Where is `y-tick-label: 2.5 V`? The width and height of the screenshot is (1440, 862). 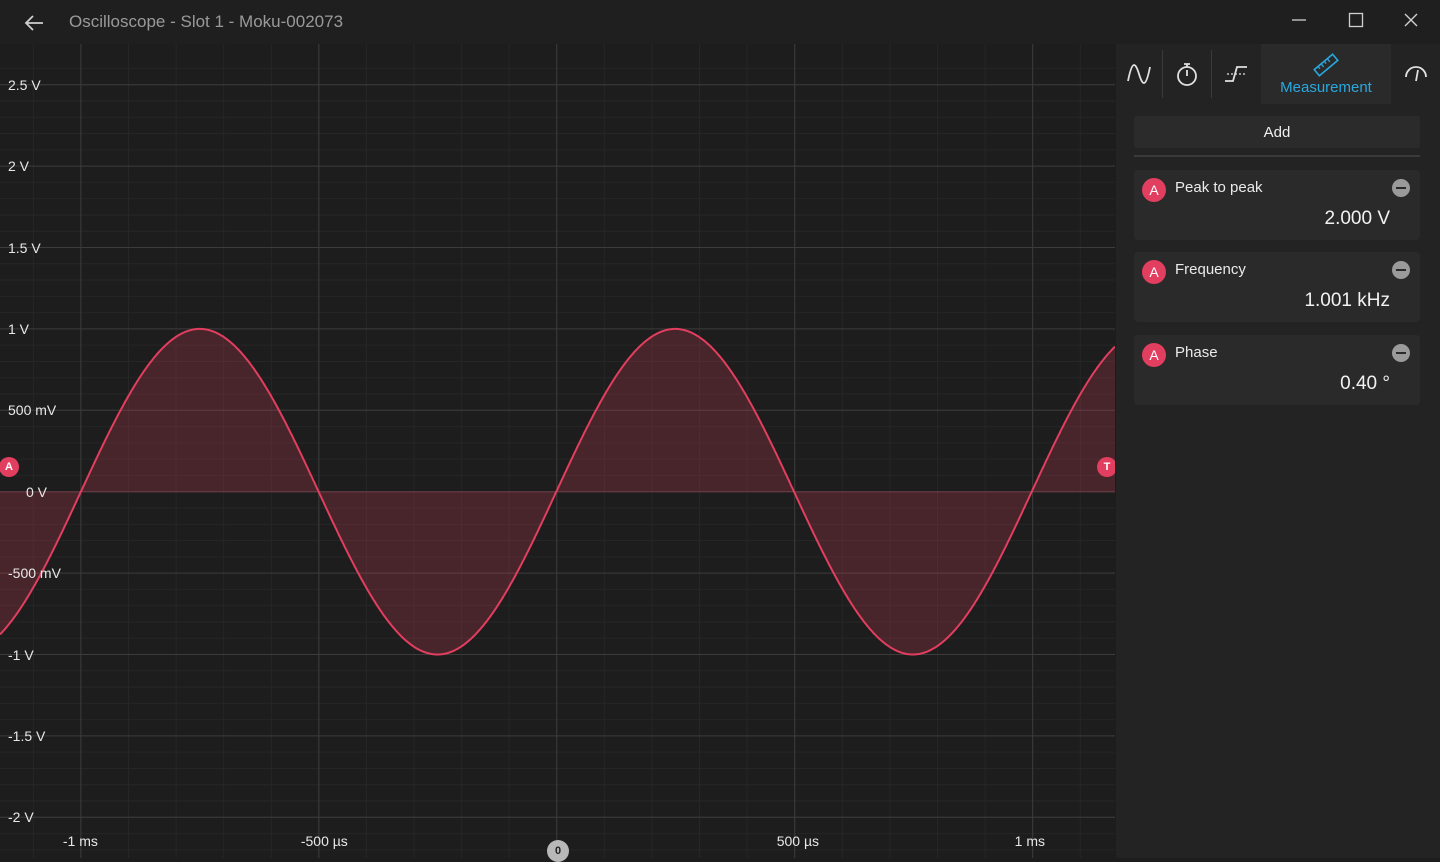 y-tick-label: 2.5 V is located at coordinates (24, 84).